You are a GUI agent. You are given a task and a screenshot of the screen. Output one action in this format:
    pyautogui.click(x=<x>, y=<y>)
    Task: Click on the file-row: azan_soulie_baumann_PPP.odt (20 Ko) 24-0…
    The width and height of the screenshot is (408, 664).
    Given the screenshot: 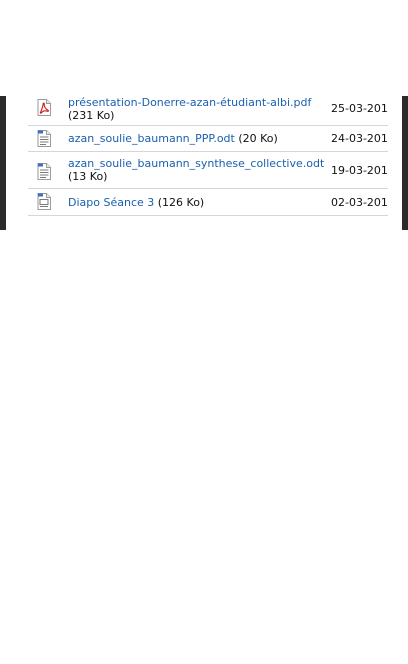 What is the action you would take?
    pyautogui.click(x=208, y=139)
    